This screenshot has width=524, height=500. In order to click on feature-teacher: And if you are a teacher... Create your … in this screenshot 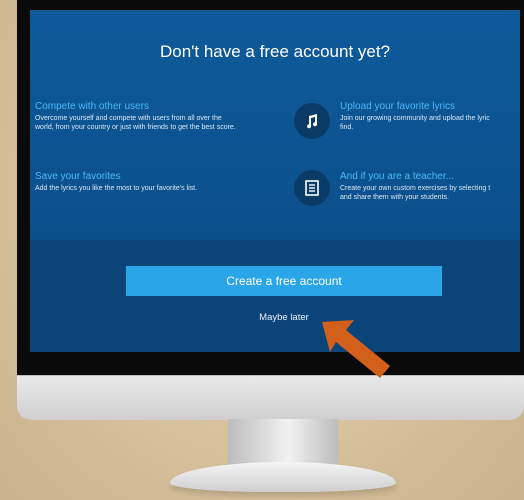, I will do `click(415, 186)`.